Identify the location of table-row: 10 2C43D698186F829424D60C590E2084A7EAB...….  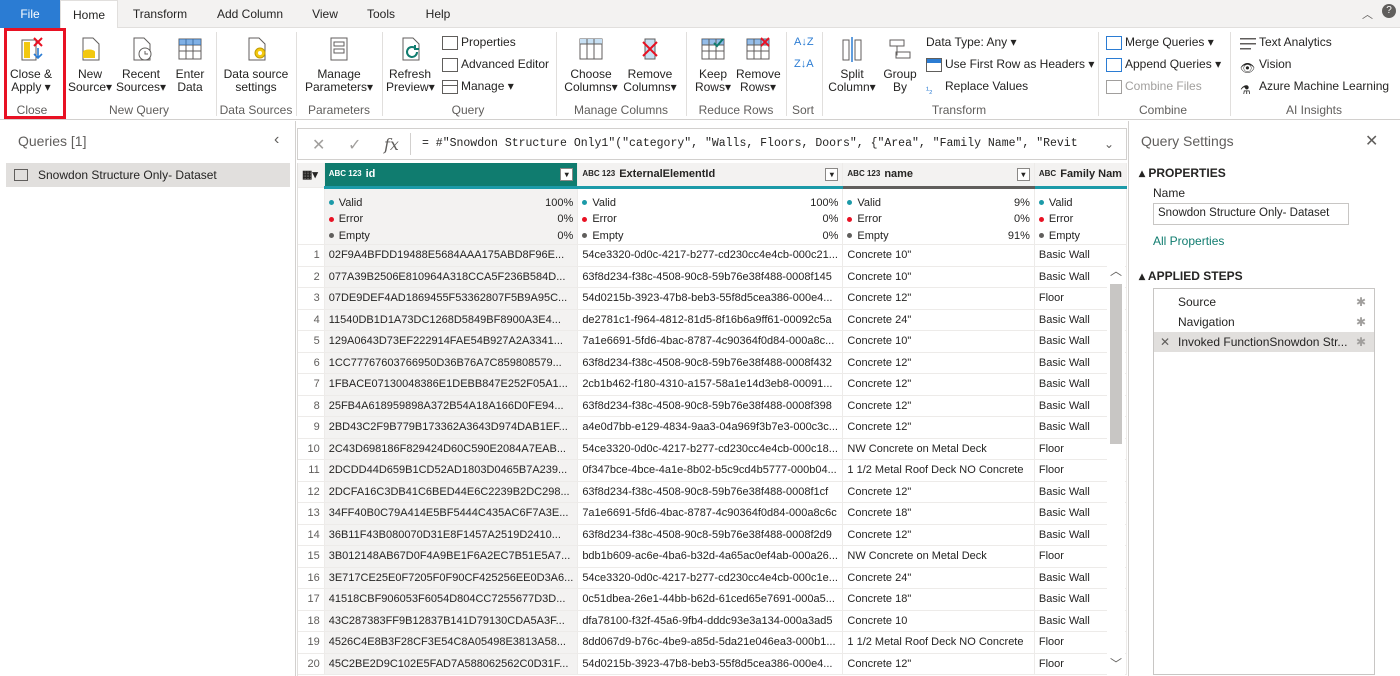
(712, 449).